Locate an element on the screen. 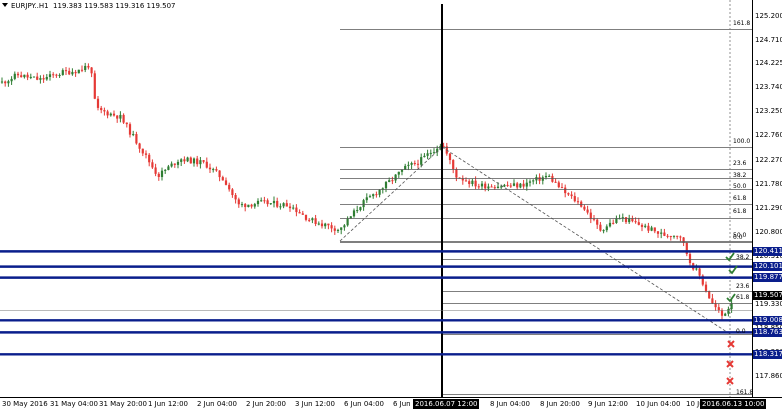 The image size is (782, 411). time-tick-label: 3 Jun 12:00 is located at coordinates (315, 404).